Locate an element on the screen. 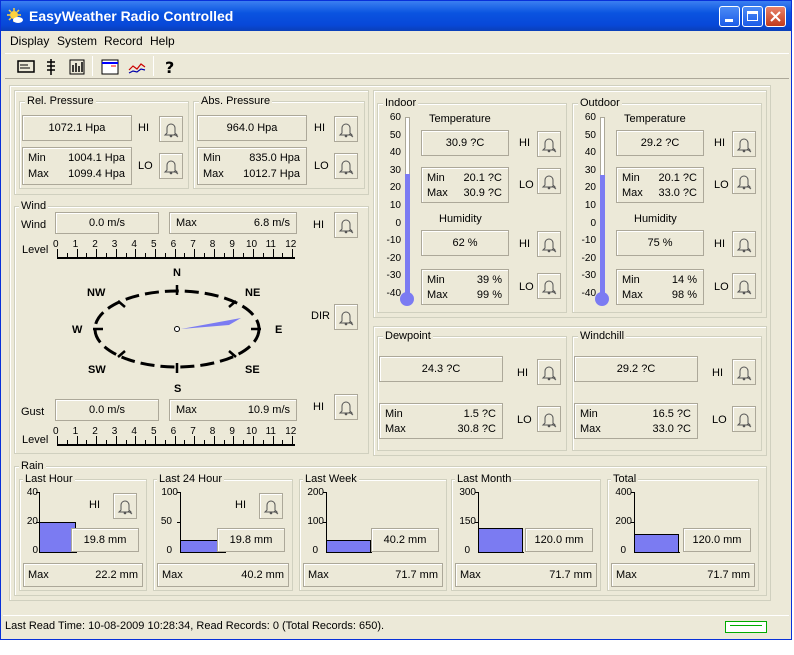 The width and height of the screenshot is (794, 655). indoor-humidity-value: 62 % is located at coordinates (465, 243).